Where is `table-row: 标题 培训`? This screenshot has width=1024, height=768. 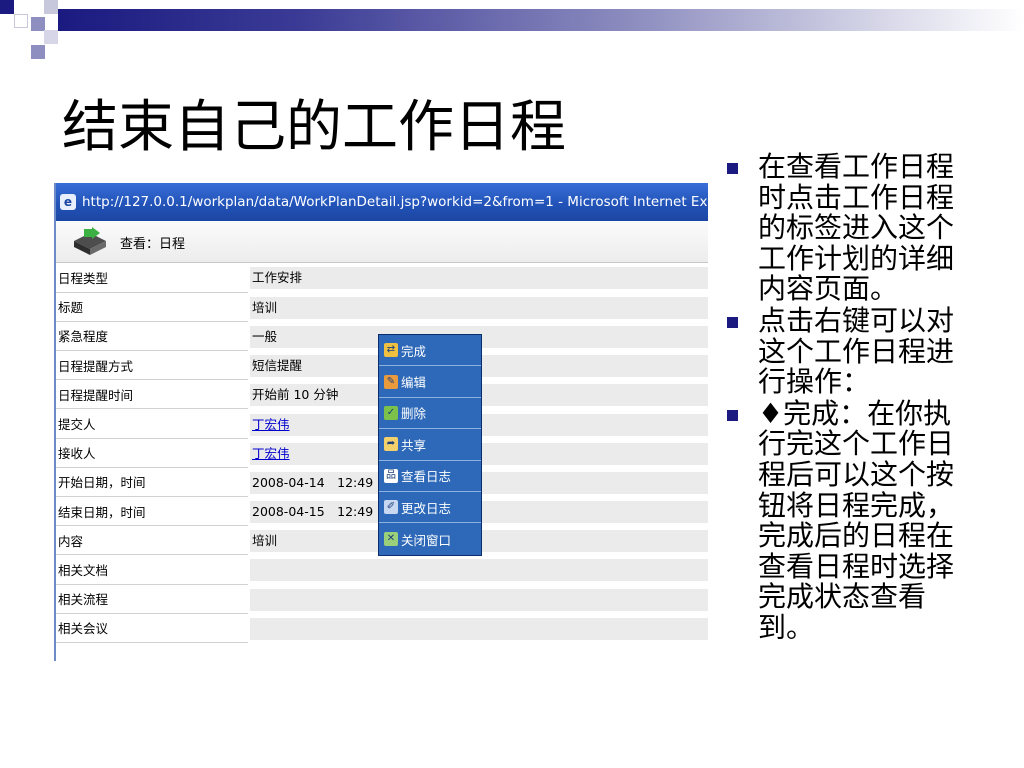 table-row: 标题 培训 is located at coordinates (382, 307).